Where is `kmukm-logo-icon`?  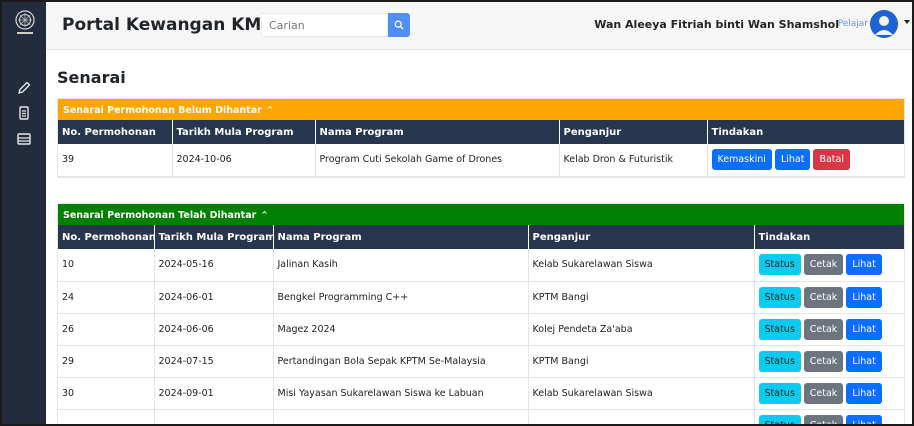
kmukm-logo-icon is located at coordinates (25, 24).